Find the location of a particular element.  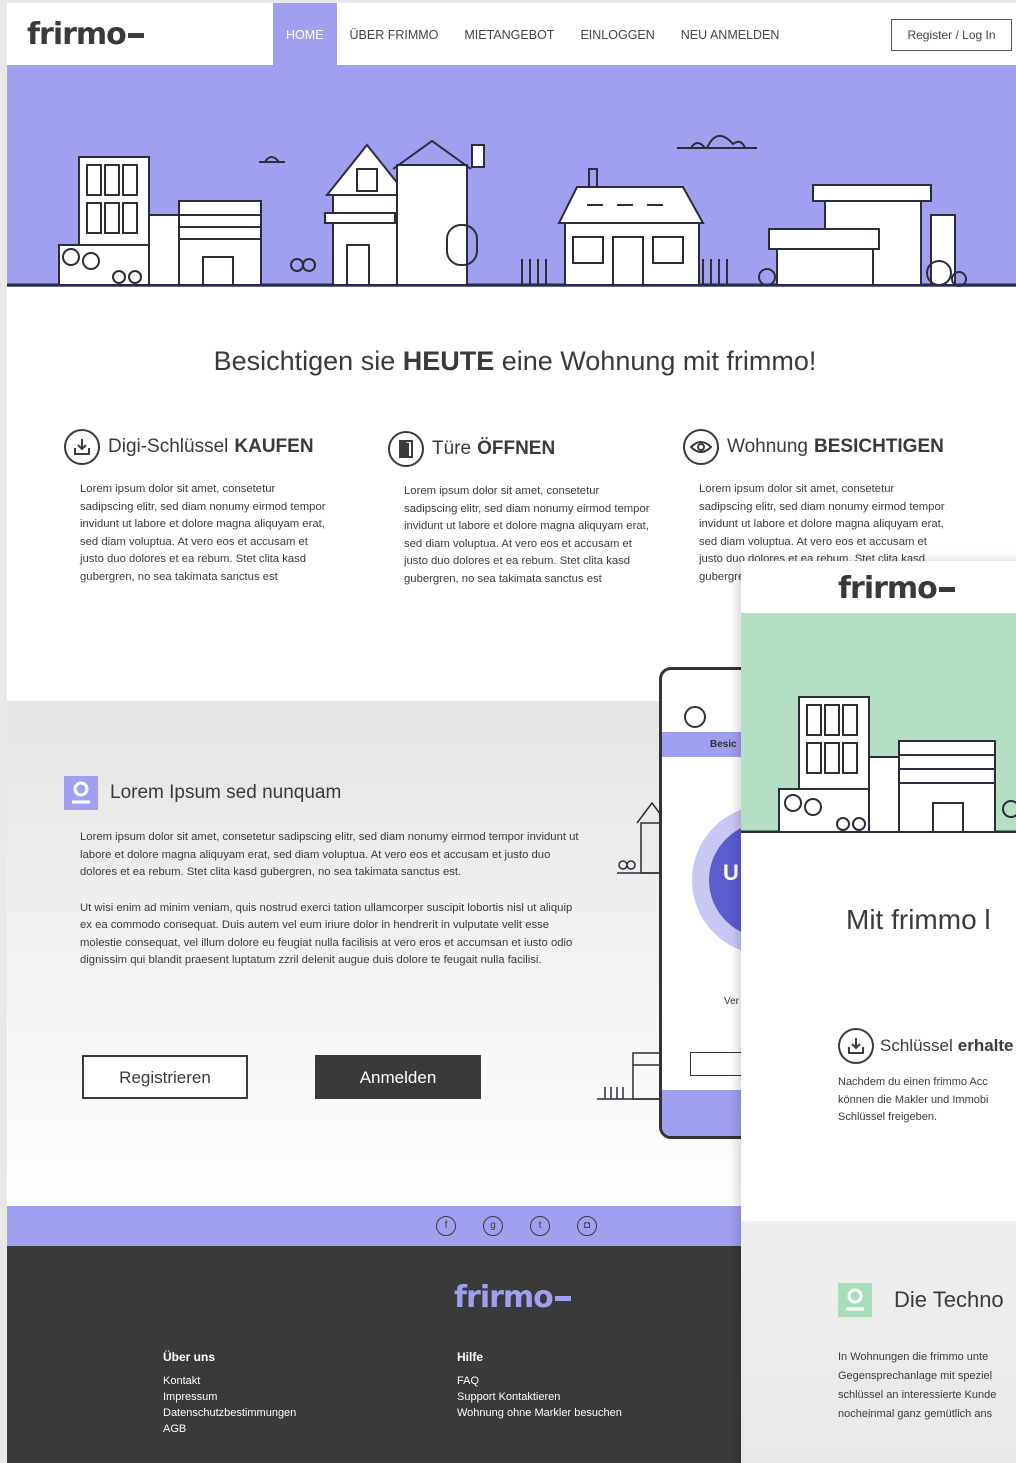

feature-title: Digi-Schlüssel is located at coordinates (168, 446).